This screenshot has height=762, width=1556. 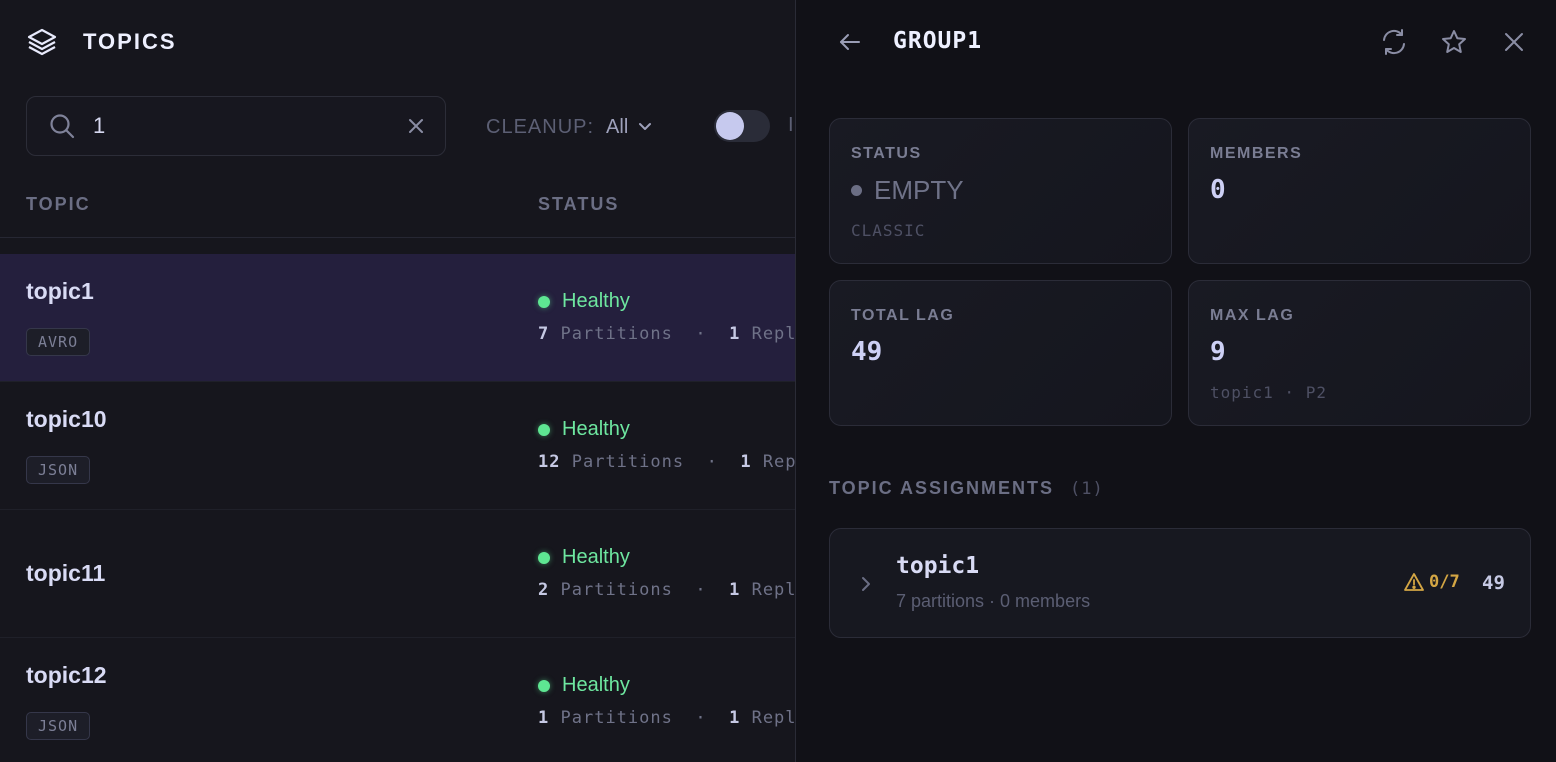 I want to click on layers-icon, so click(x=42, y=42).